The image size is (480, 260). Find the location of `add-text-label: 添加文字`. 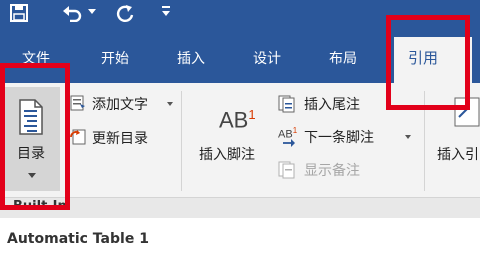

add-text-label: 添加文字 is located at coordinates (120, 105).